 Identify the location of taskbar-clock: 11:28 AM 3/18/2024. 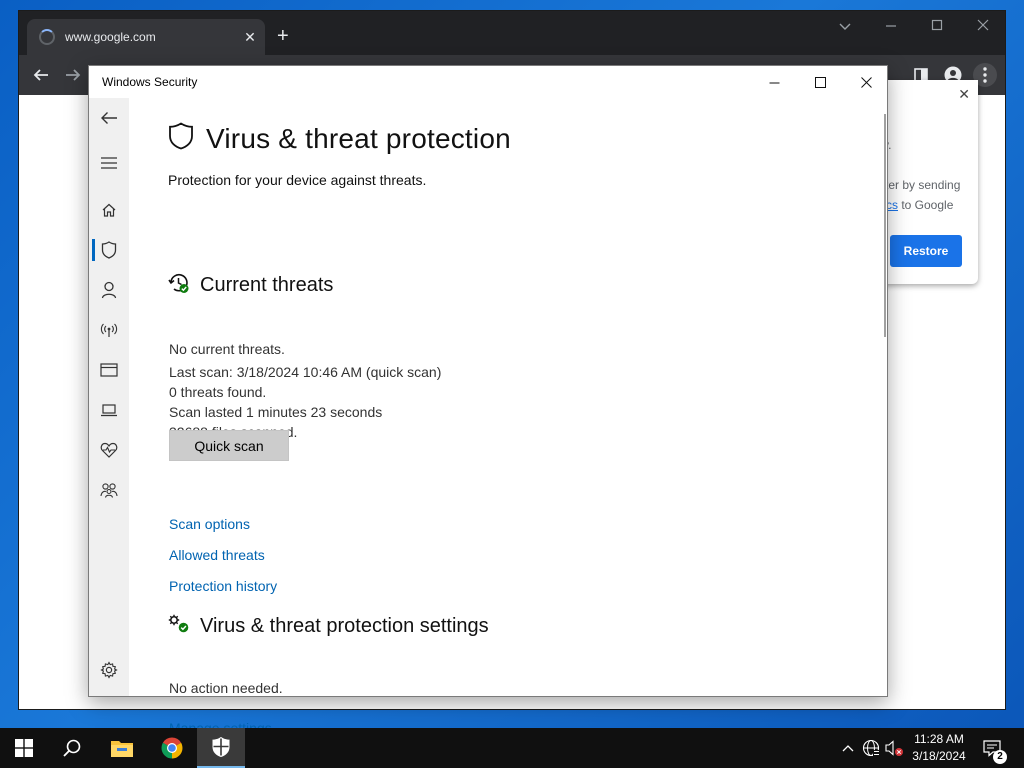
(939, 748).